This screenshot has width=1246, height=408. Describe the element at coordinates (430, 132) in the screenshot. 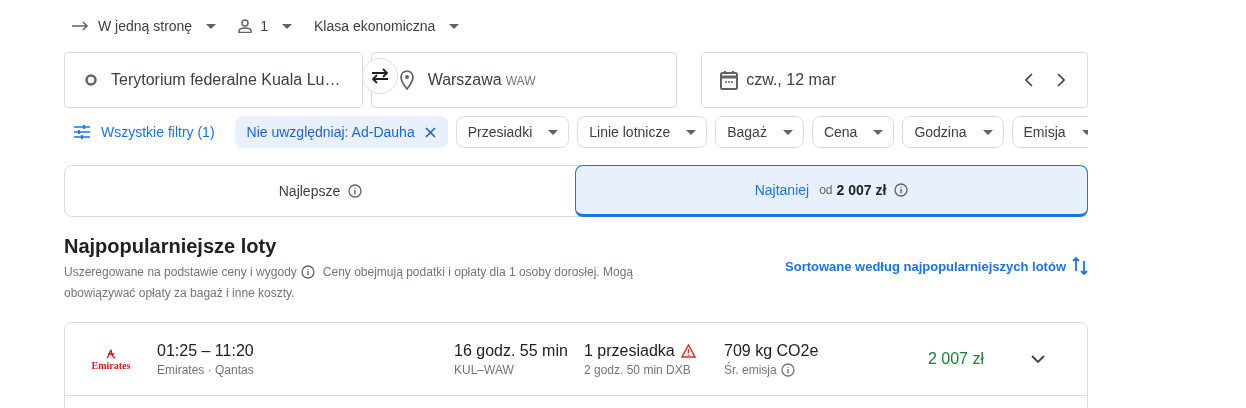

I see `close-icon` at that location.